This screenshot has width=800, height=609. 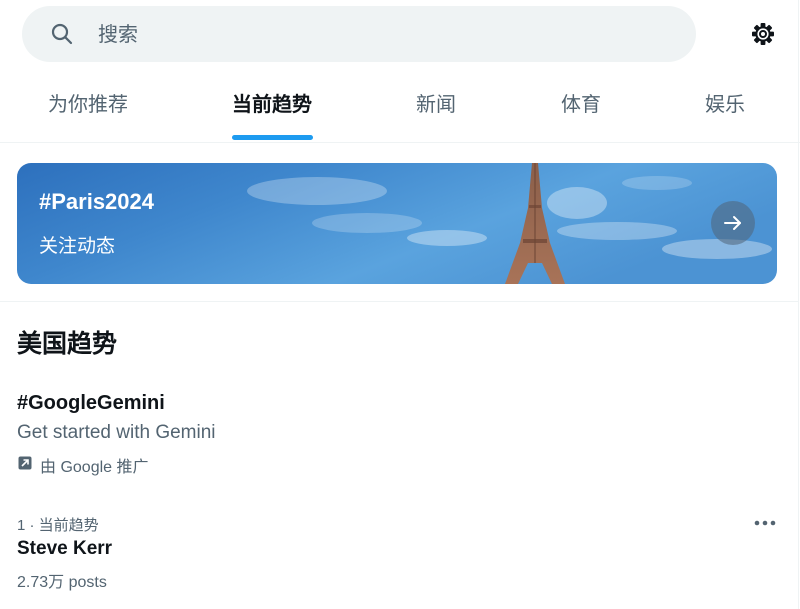 What do you see at coordinates (58, 525) in the screenshot?
I see `trend-meta: 1 · 当前趋势` at bounding box center [58, 525].